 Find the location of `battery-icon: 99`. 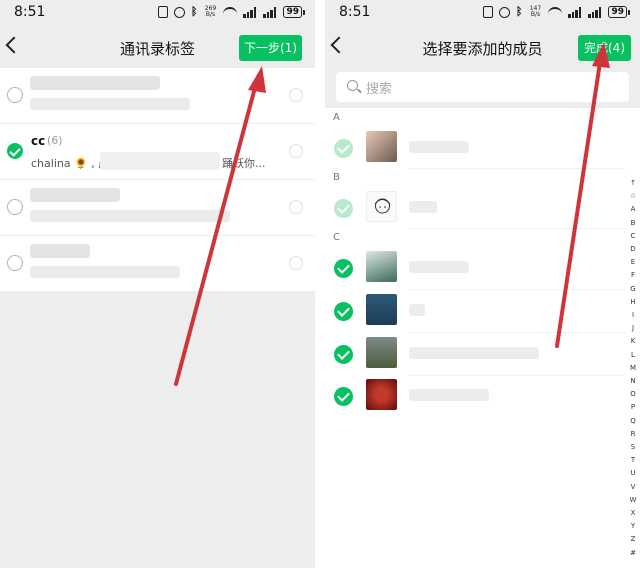

battery-icon: 99 is located at coordinates (294, 12).